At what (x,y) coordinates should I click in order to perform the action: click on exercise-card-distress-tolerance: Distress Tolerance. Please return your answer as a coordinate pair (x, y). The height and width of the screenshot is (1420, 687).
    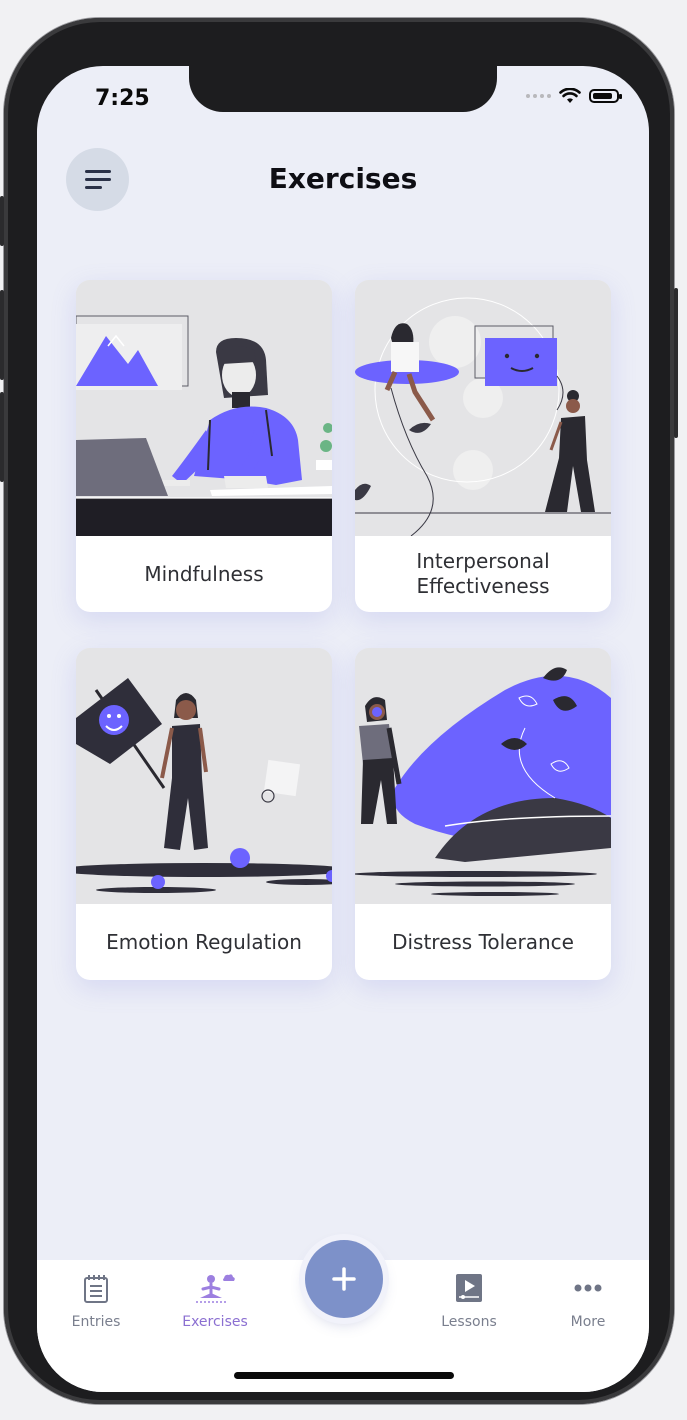
    Looking at the image, I should click on (483, 814).